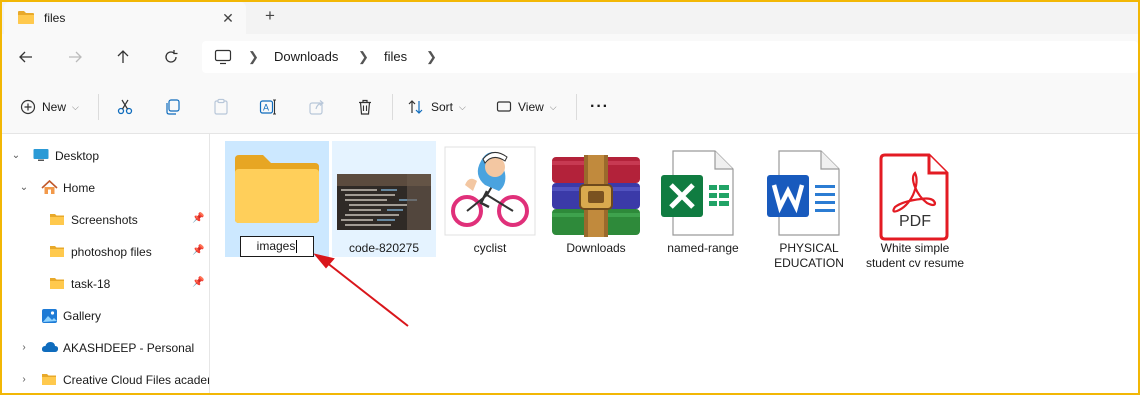 This screenshot has width=1140, height=395. I want to click on up-button, so click(123, 57).